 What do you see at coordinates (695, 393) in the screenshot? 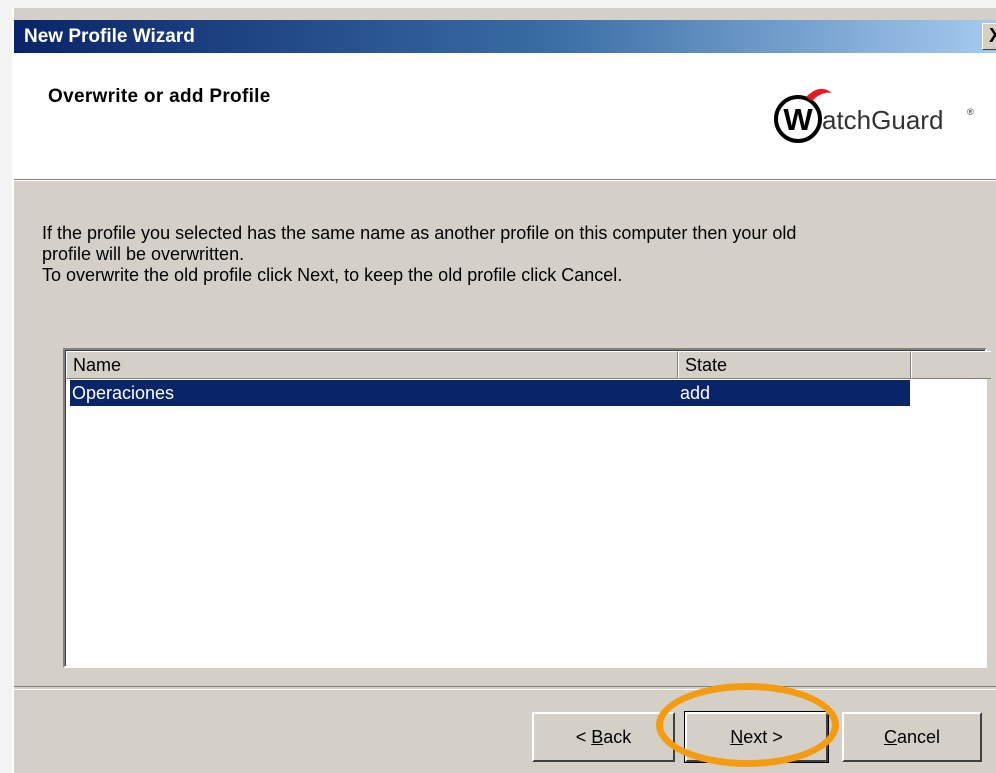
I see `row-state-cell: add` at bounding box center [695, 393].